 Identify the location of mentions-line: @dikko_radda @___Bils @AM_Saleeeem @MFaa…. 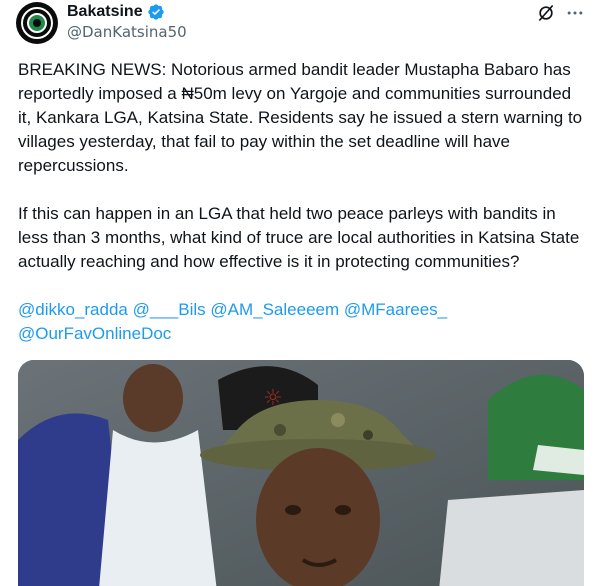
(302, 322).